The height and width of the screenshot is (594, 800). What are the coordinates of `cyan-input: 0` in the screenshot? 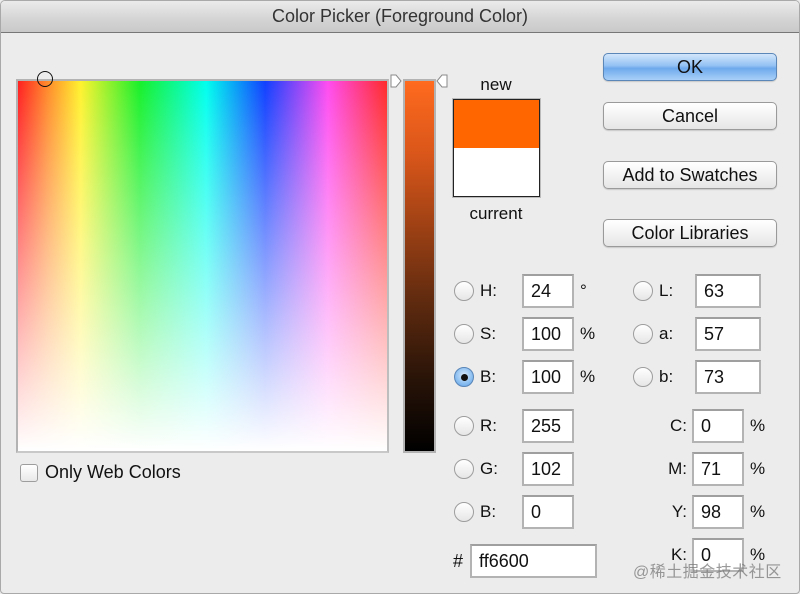 It's located at (718, 426).